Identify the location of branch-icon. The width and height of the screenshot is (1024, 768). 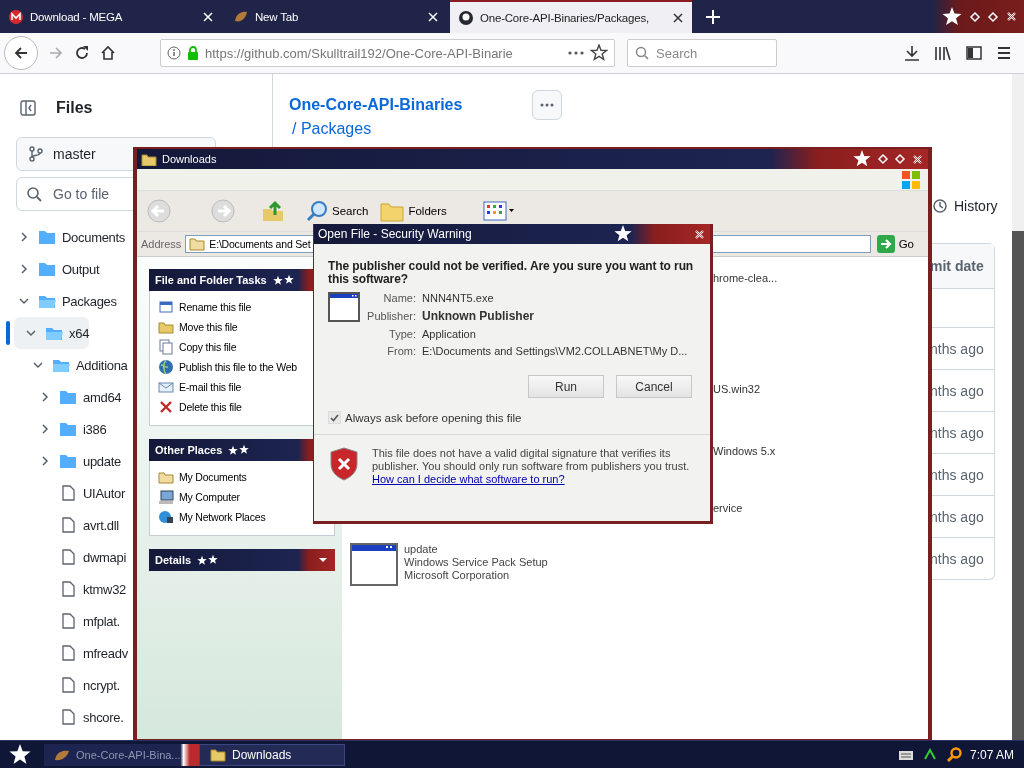
(36, 154).